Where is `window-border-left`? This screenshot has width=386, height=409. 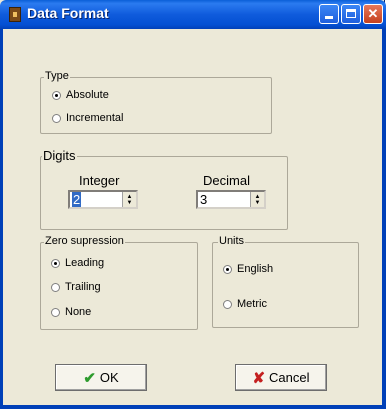
window-border-left is located at coordinates (1, 219).